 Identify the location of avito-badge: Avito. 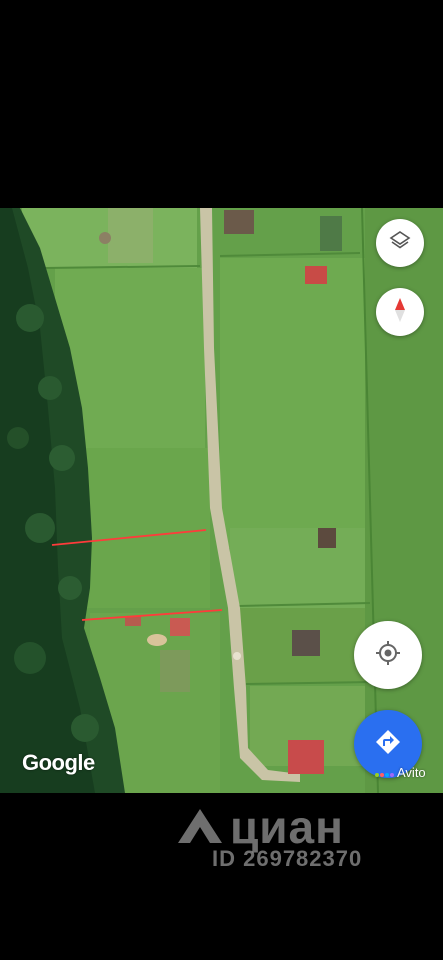
(400, 772).